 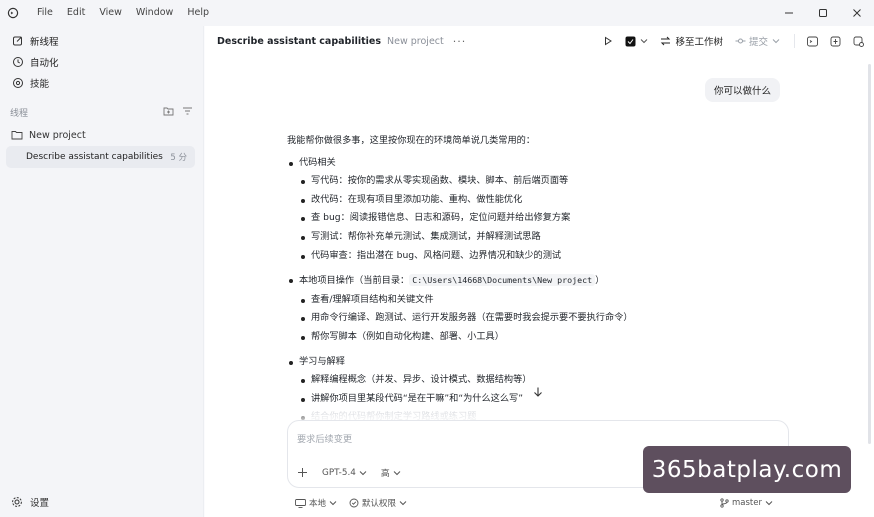 I want to click on side-panel-button, so click(x=858, y=41).